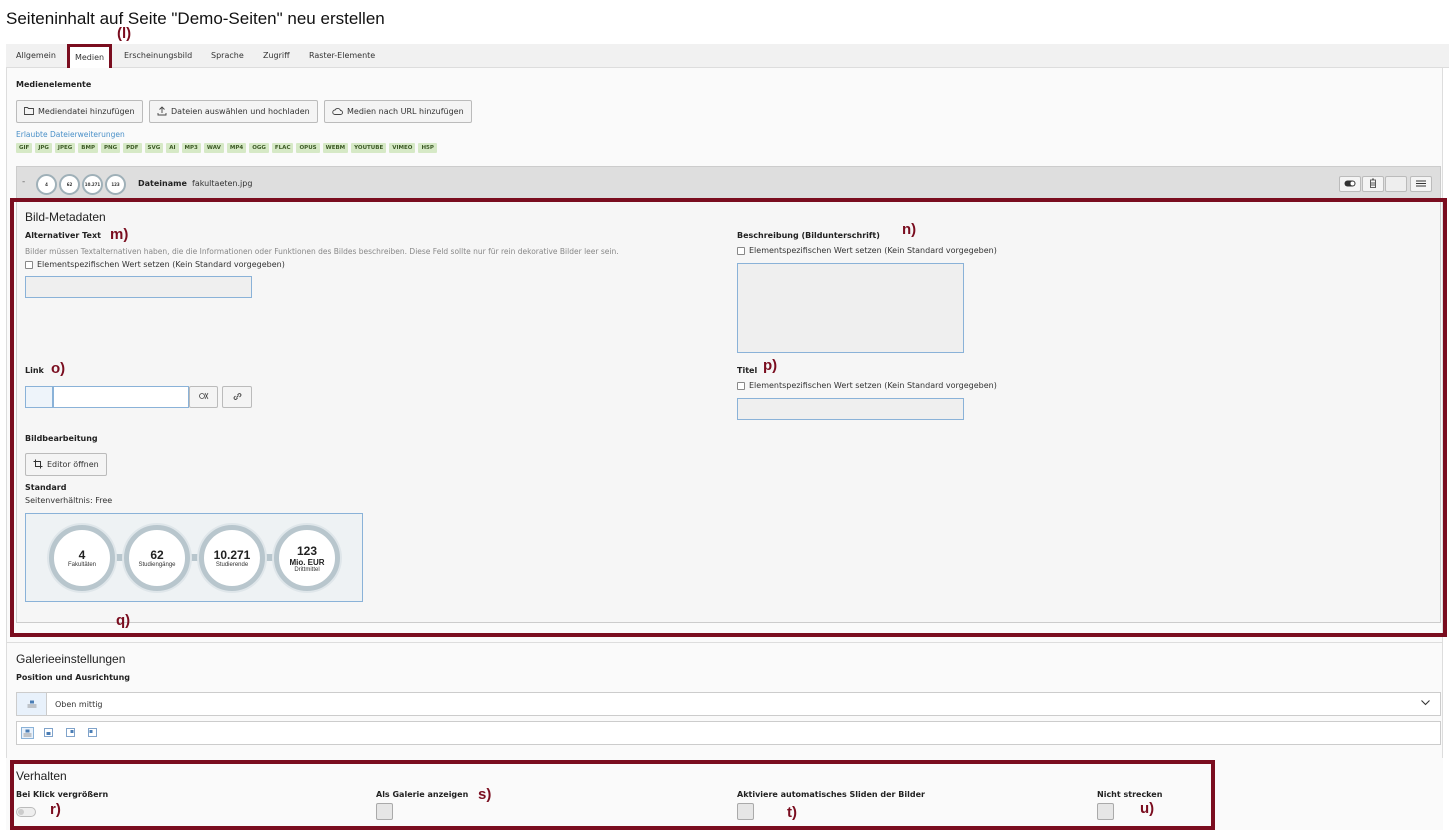 The image size is (1449, 830). What do you see at coordinates (308, 148) in the screenshot?
I see `extension-badge: OPUS` at bounding box center [308, 148].